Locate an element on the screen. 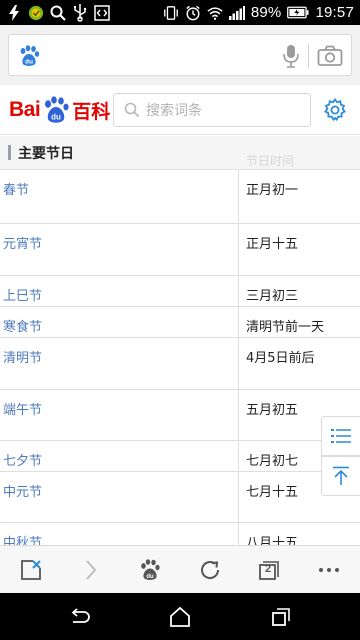  table-row: 七夕节 七月初七 is located at coordinates (180, 456).